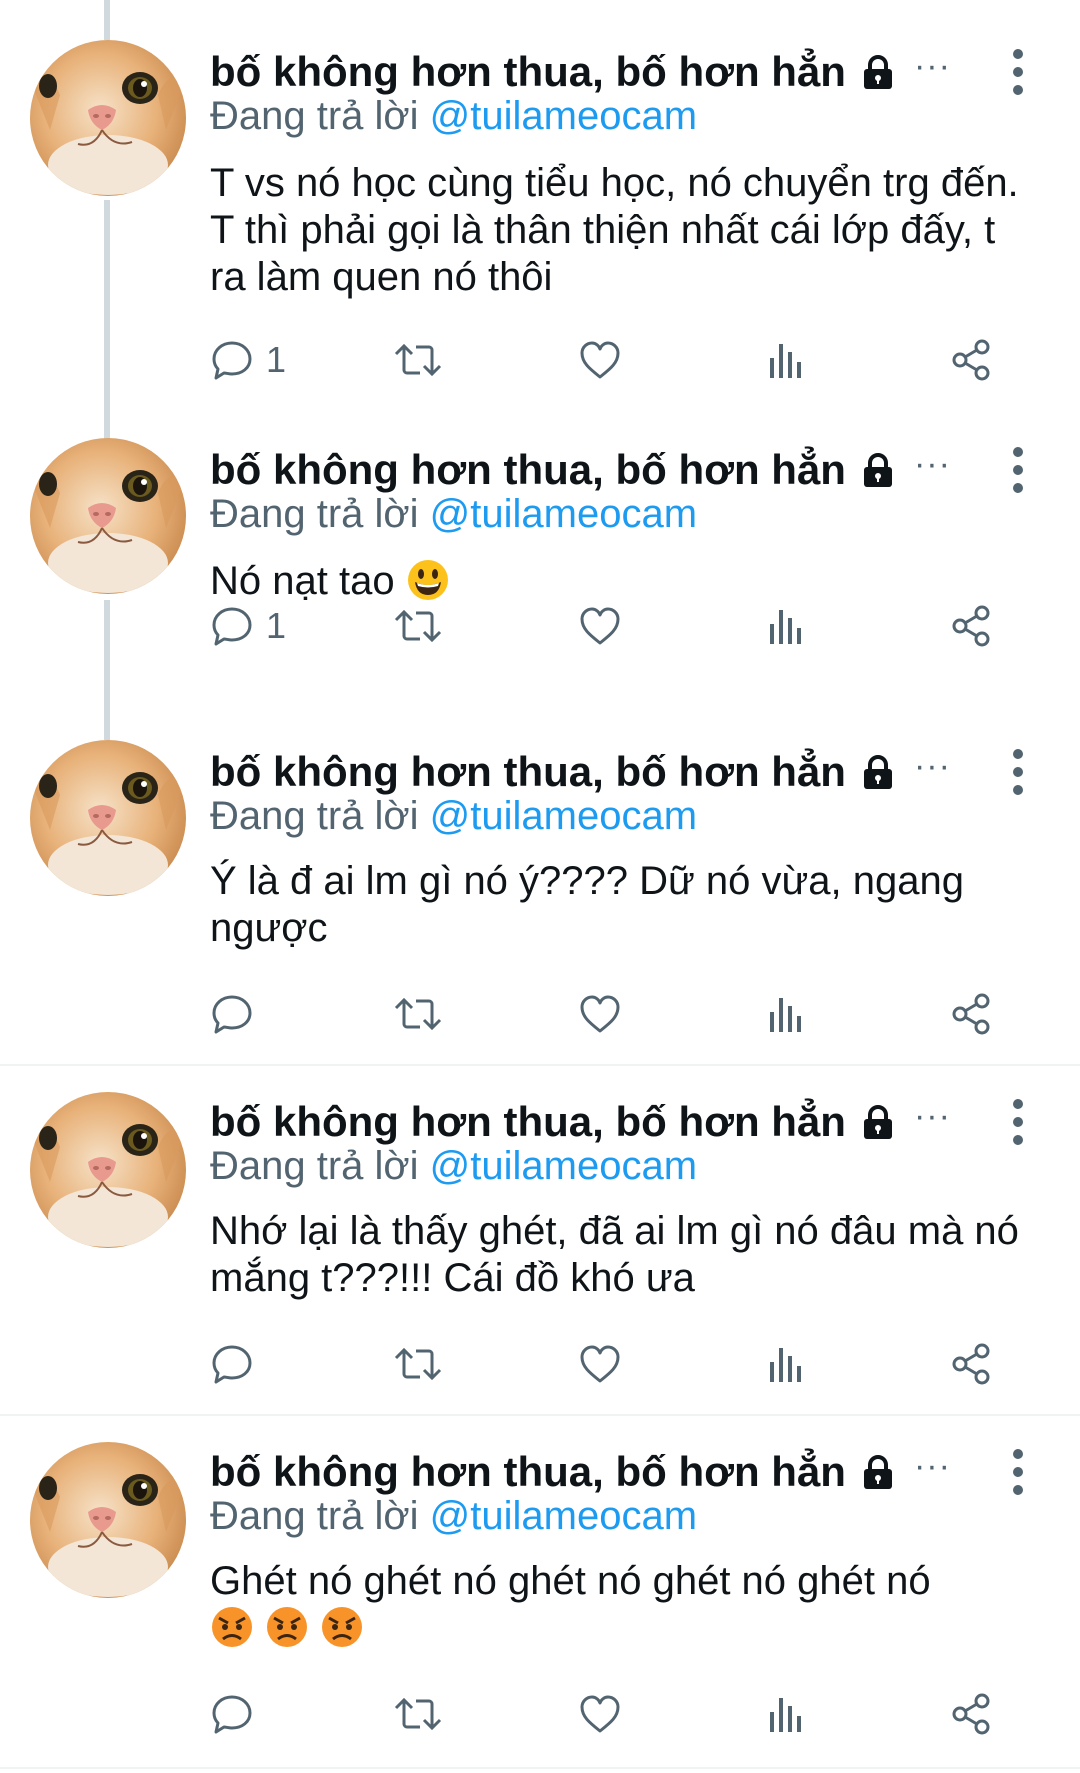  I want to click on divider, so click(540, 1768).